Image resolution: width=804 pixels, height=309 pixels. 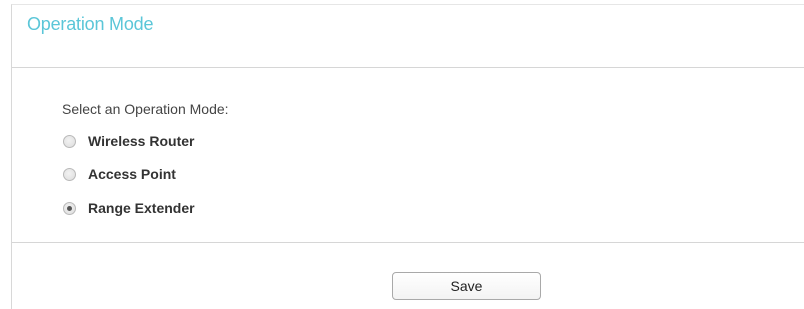 I want to click on option-wireless-router: Wireless Router, so click(x=128, y=141).